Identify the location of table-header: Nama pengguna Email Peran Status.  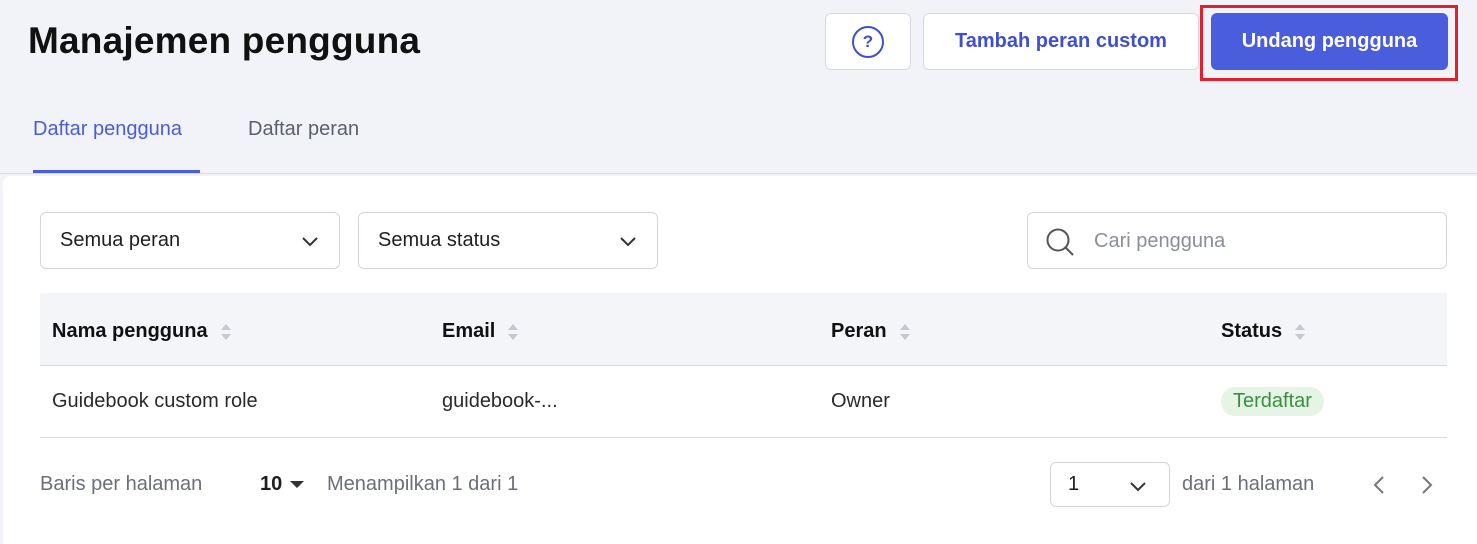
(743, 329).